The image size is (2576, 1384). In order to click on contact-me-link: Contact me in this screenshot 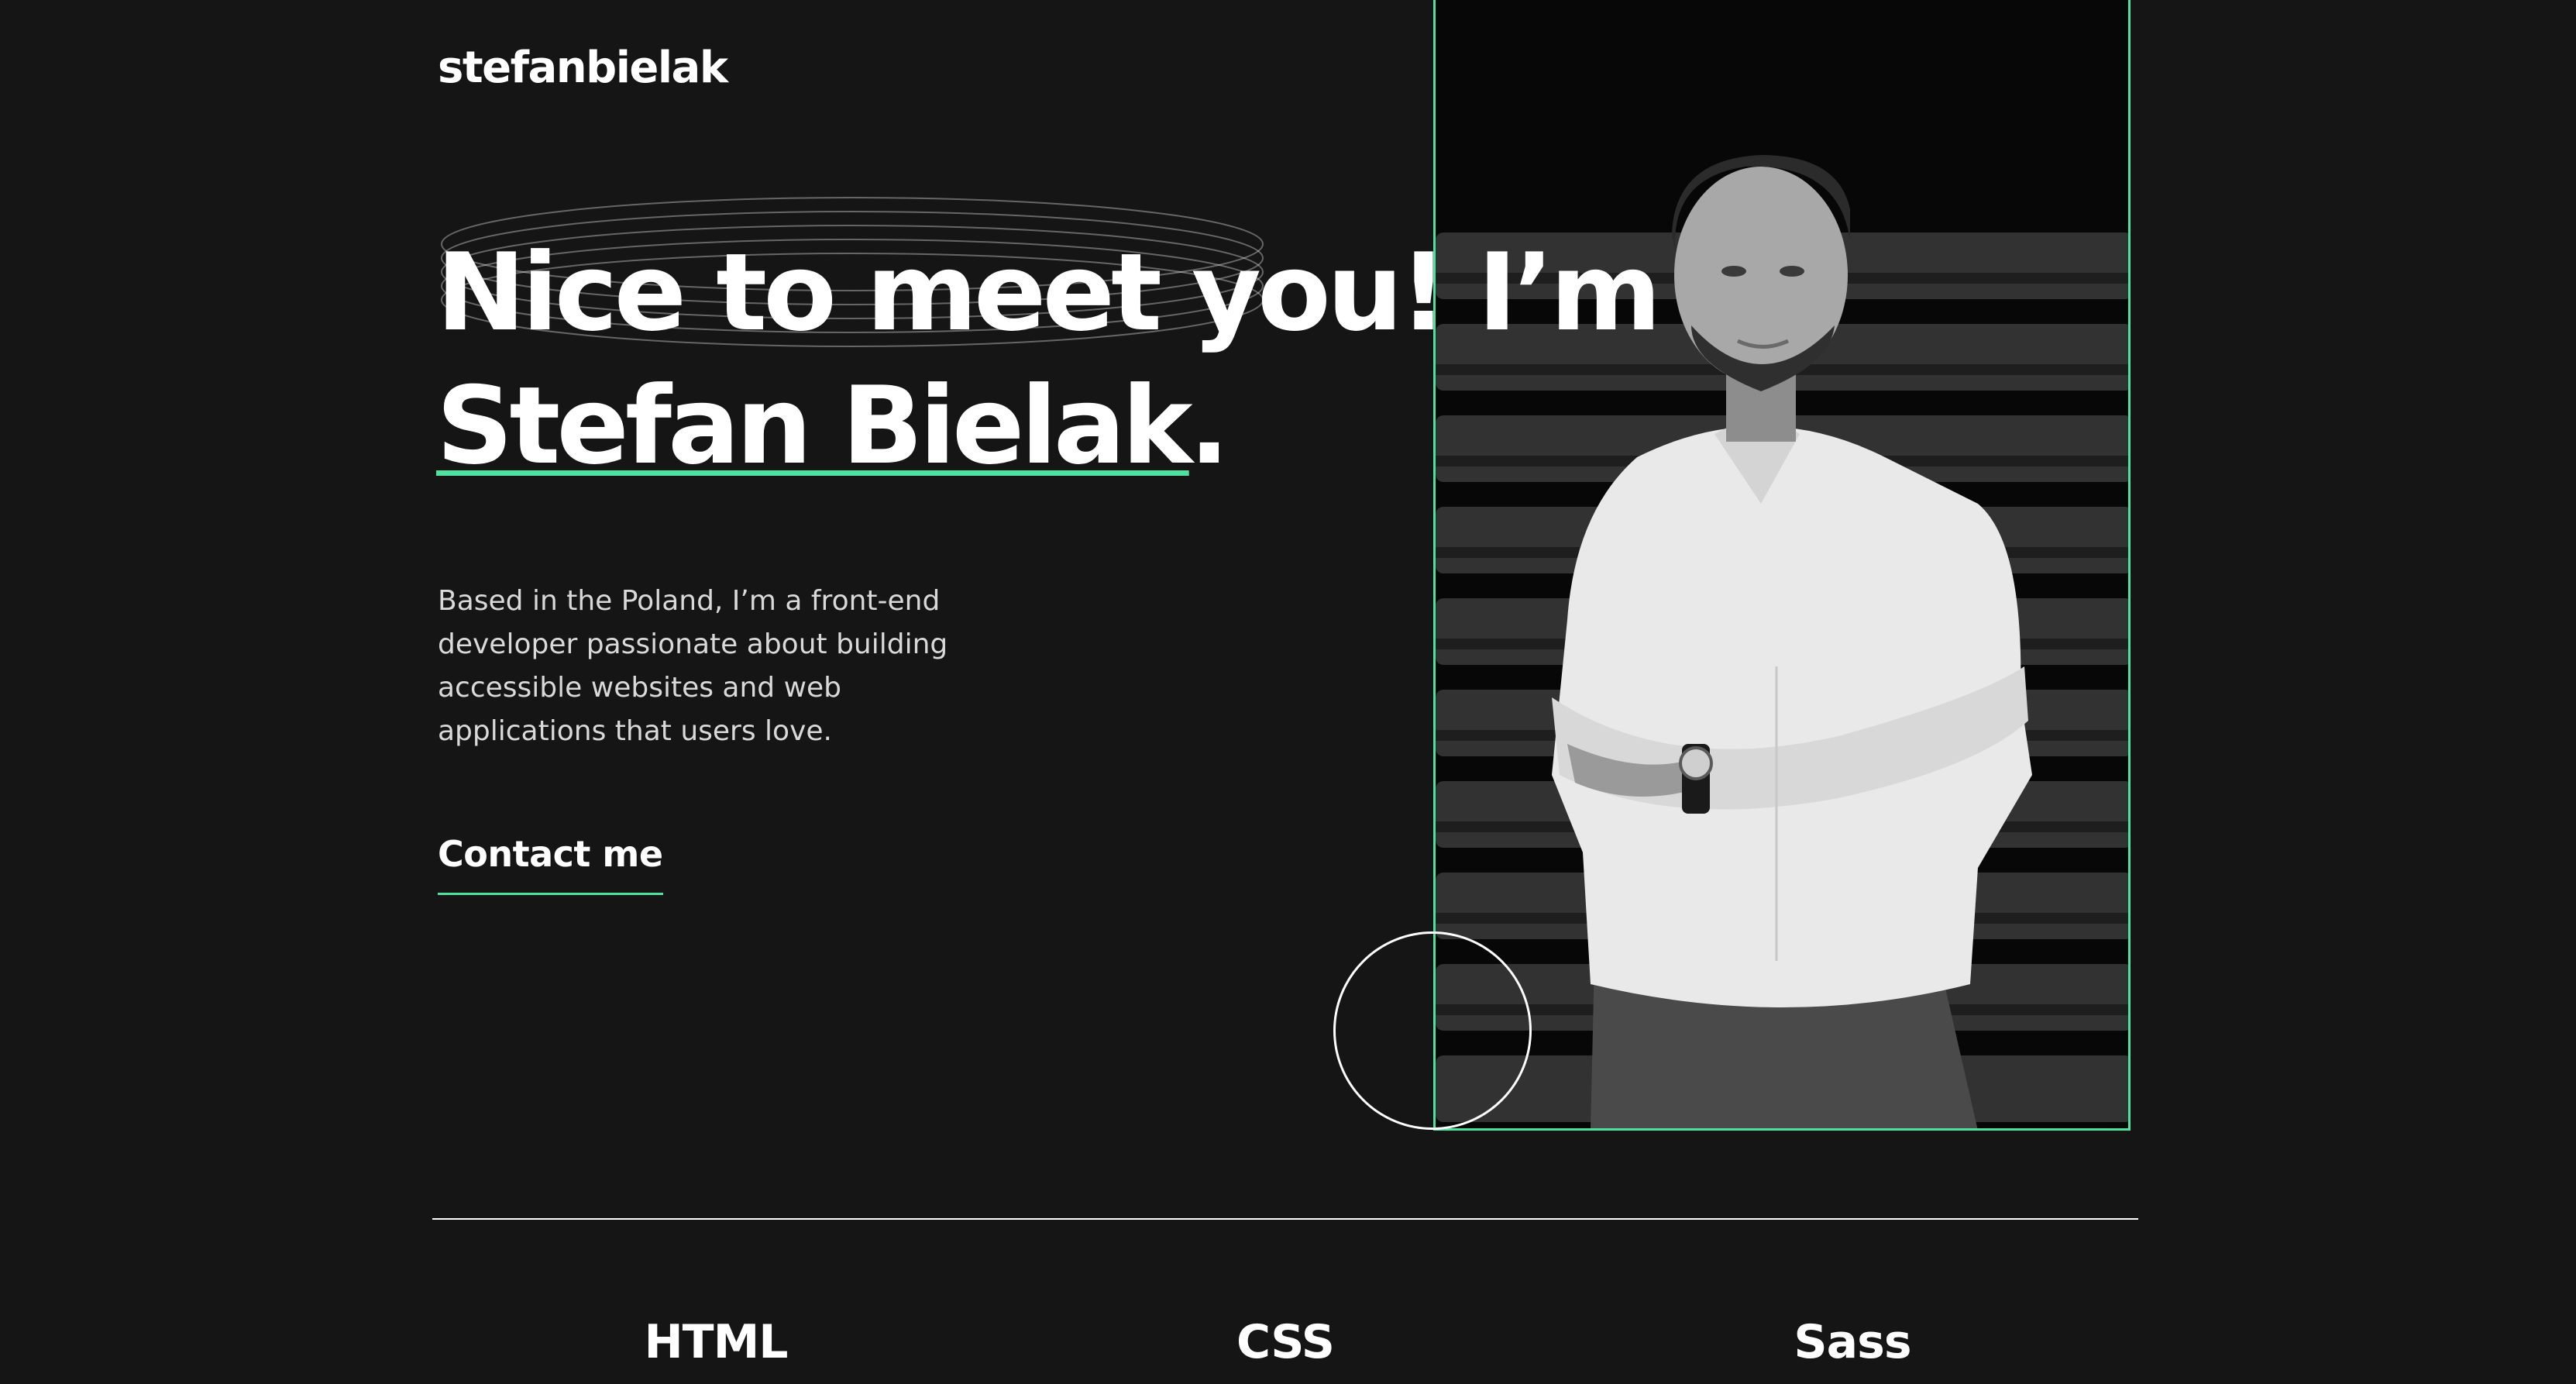, I will do `click(550, 863)`.